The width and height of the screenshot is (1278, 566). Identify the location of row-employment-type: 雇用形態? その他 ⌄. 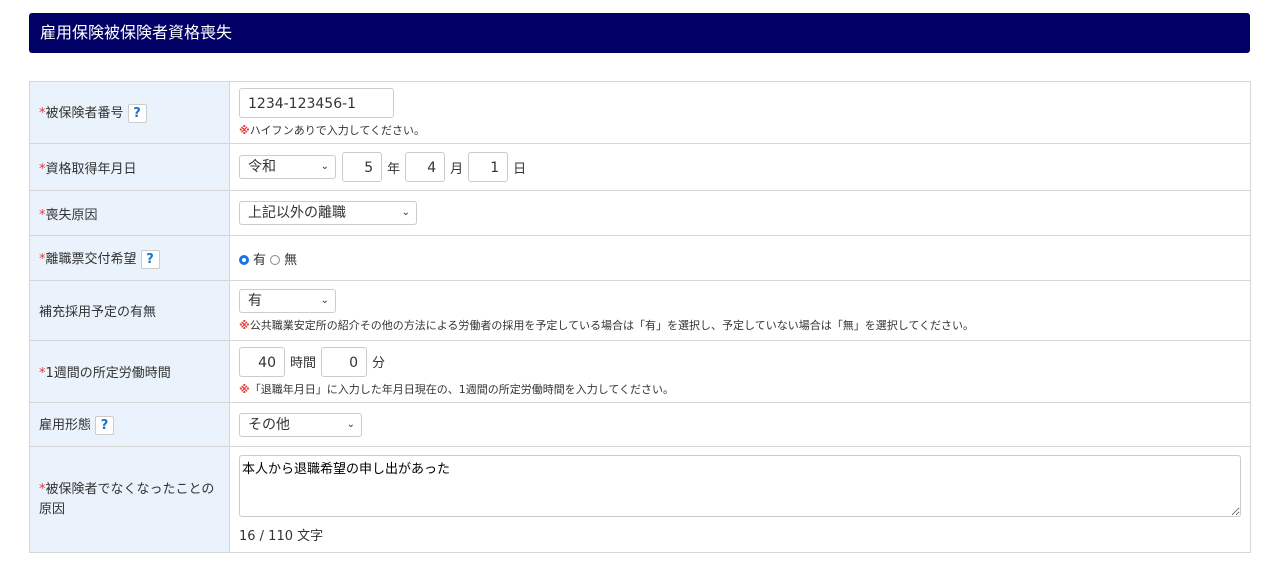
(640, 424).